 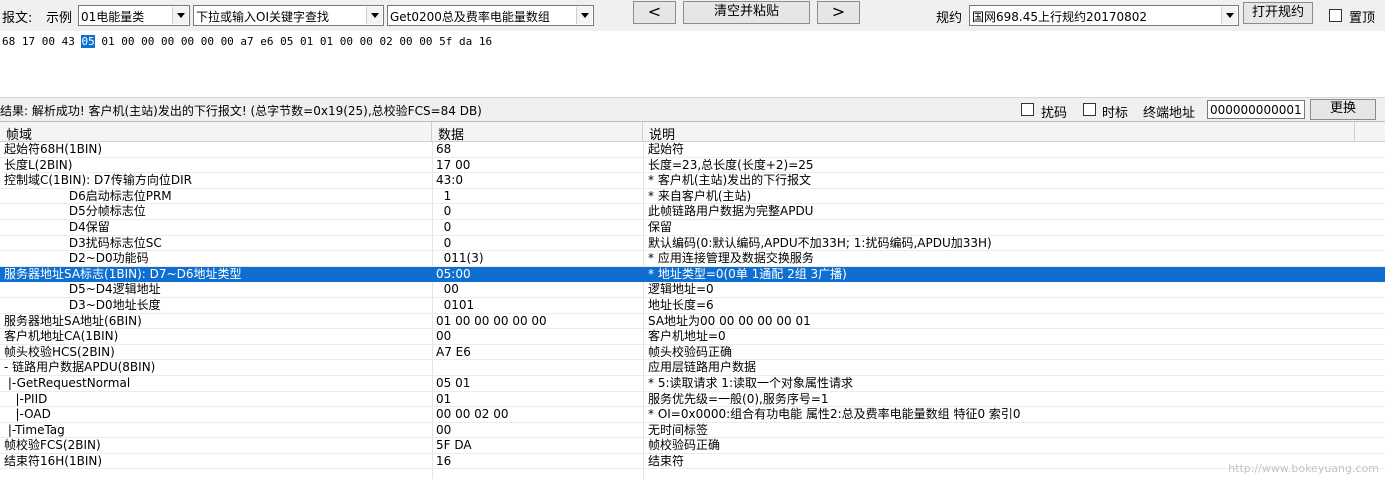 I want to click on cell-field: |-TimeTag, so click(x=34, y=429).